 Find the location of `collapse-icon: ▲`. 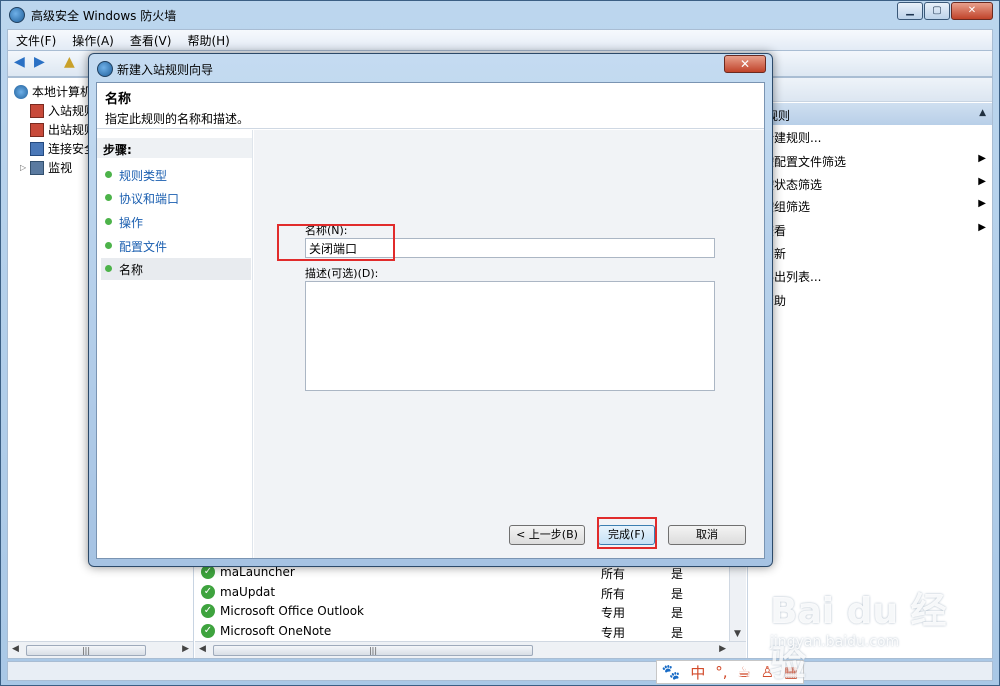

collapse-icon: ▲ is located at coordinates (982, 113).